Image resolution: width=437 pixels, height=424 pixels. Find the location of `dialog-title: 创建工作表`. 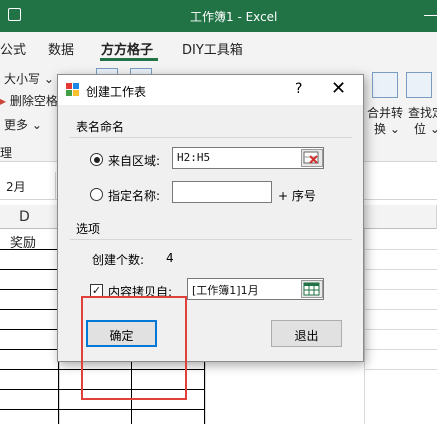

dialog-title: 创建工作表 is located at coordinates (116, 92).